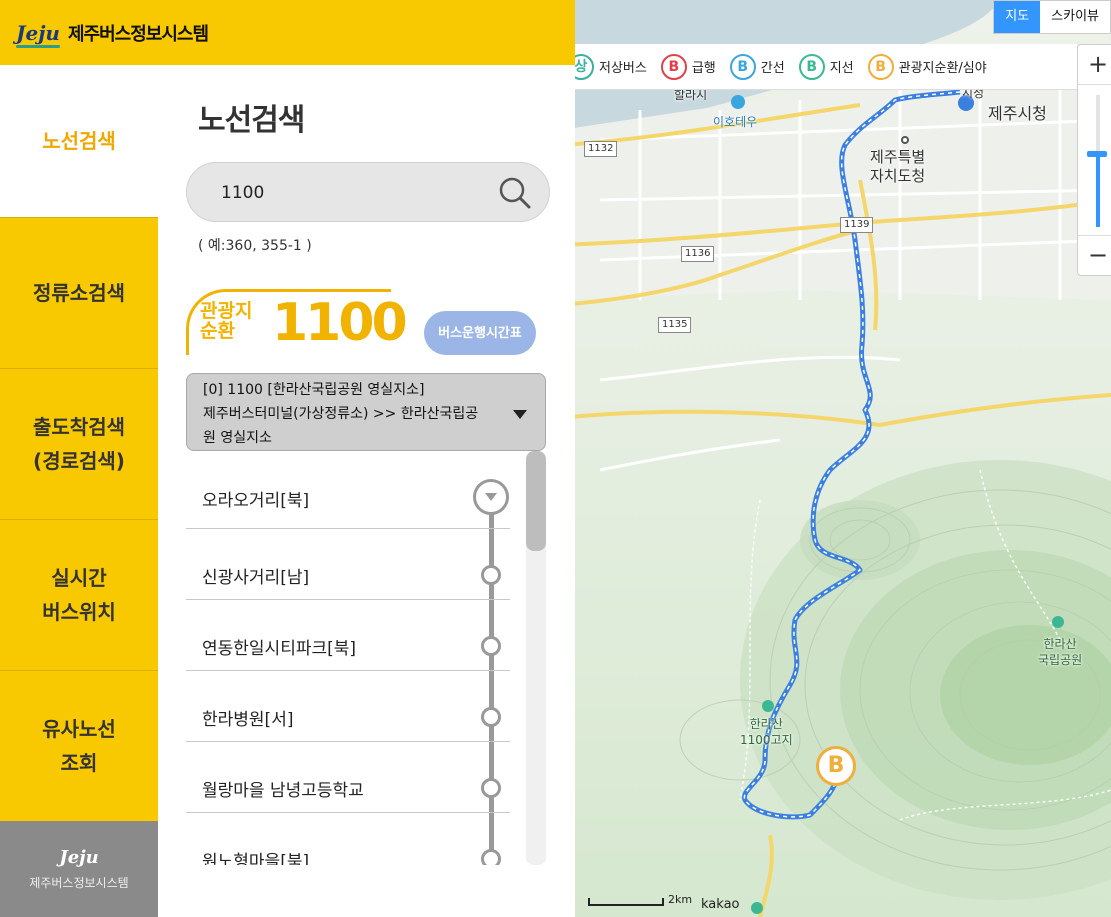  What do you see at coordinates (348, 777) in the screenshot?
I see `stop-list-item: 월랑마을 남녕고등학교` at bounding box center [348, 777].